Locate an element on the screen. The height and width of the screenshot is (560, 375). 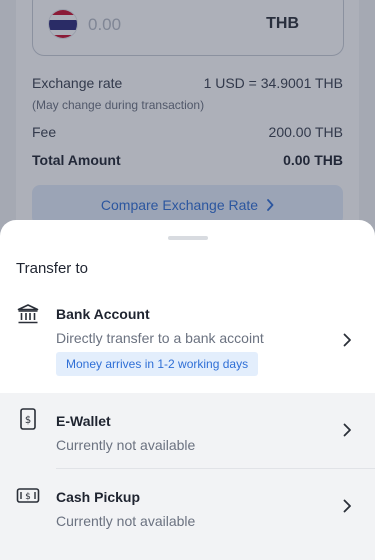
option-title: Cash Pickup is located at coordinates (98, 497).